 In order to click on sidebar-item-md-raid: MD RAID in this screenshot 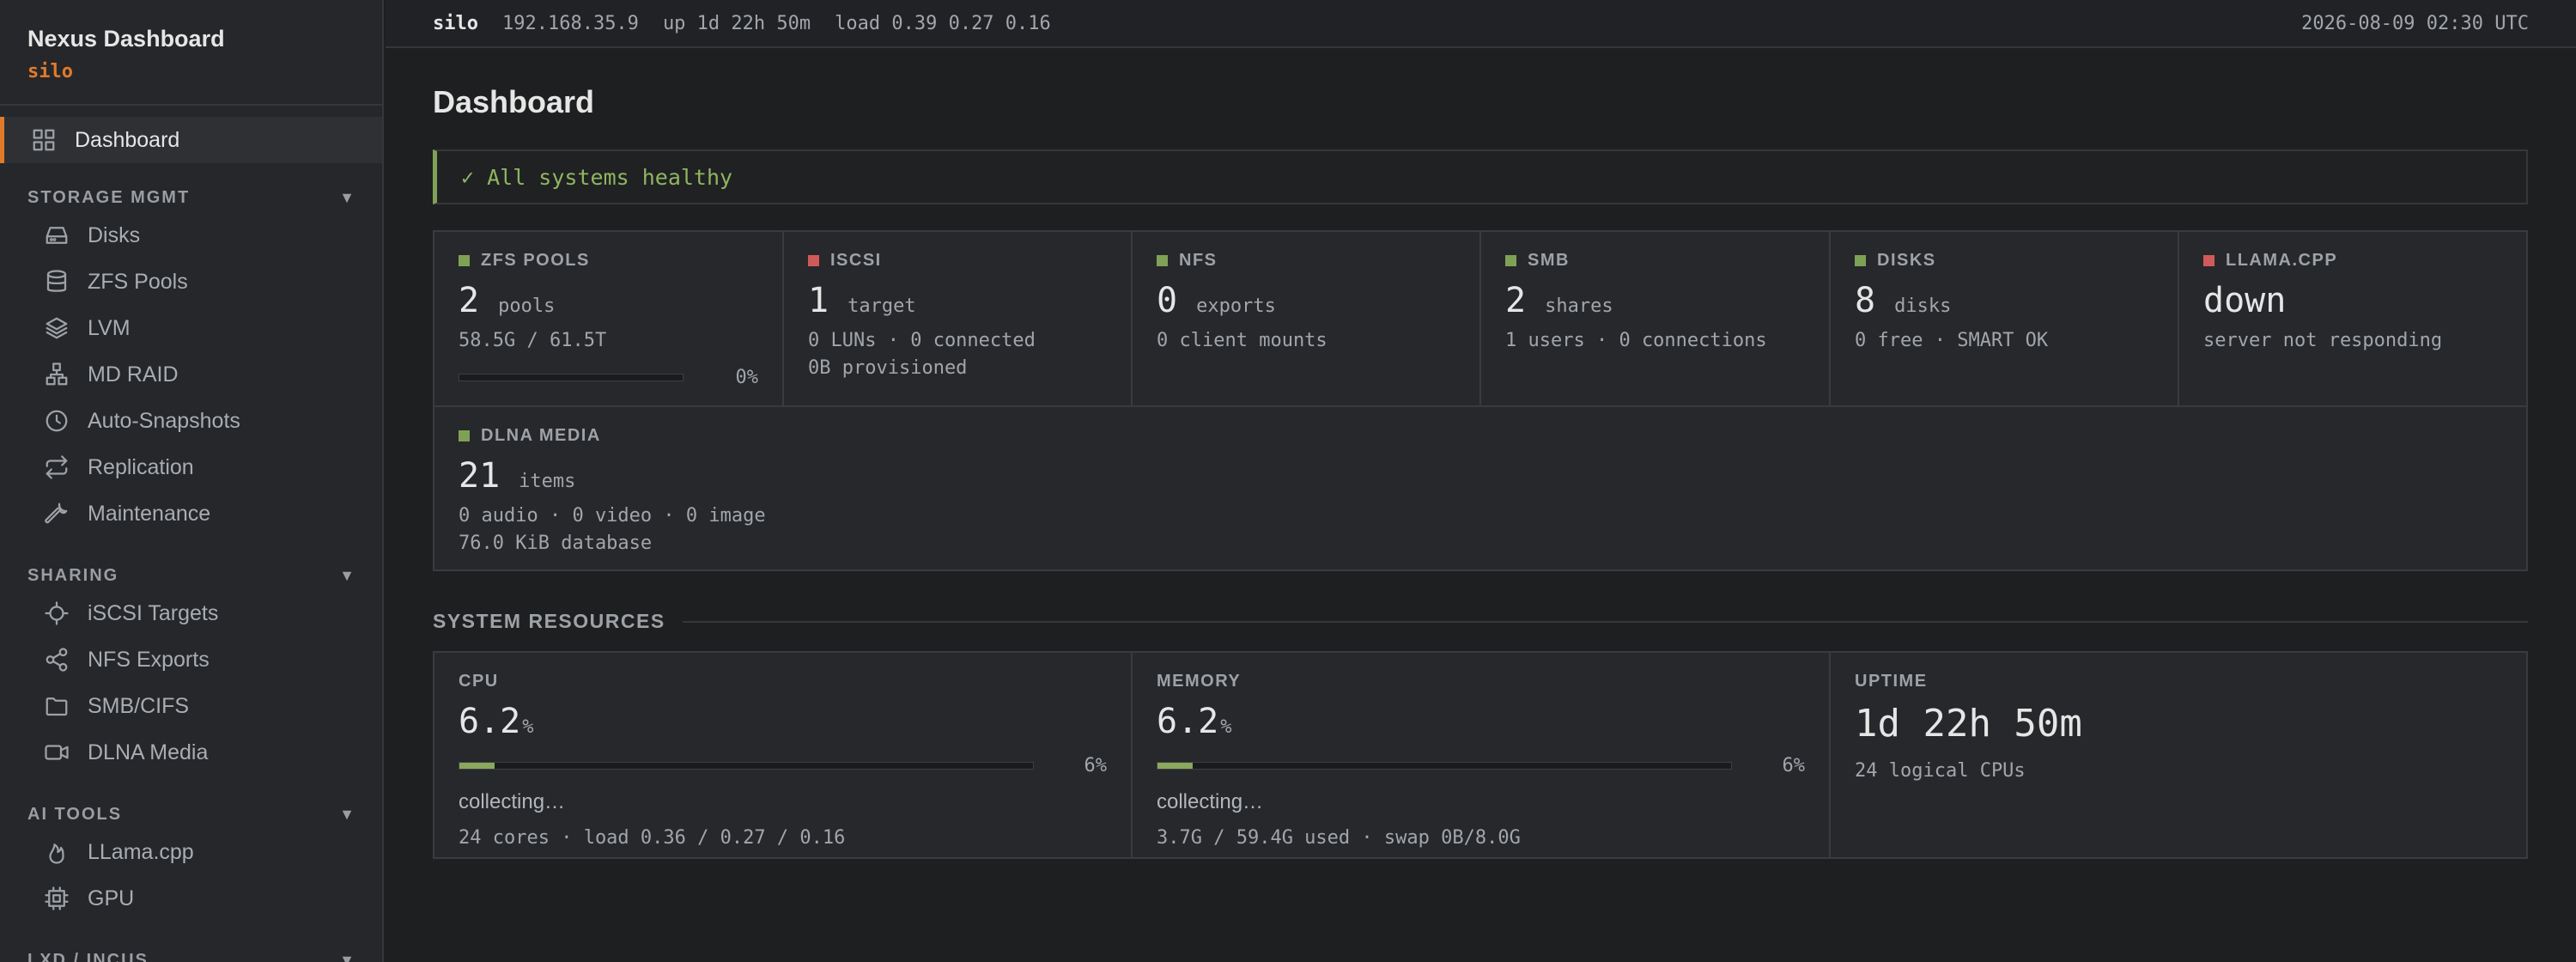, I will do `click(191, 374)`.